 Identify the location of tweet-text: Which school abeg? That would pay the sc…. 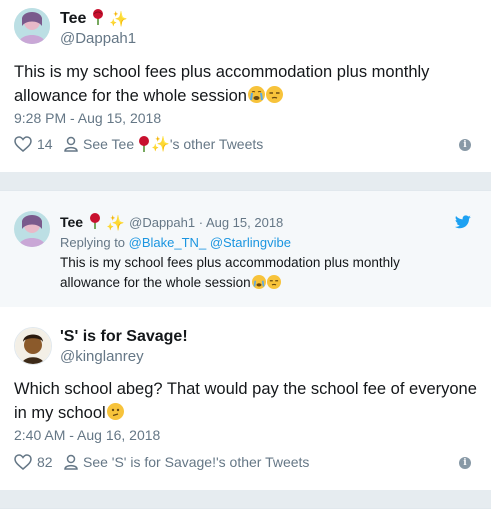
(249, 401).